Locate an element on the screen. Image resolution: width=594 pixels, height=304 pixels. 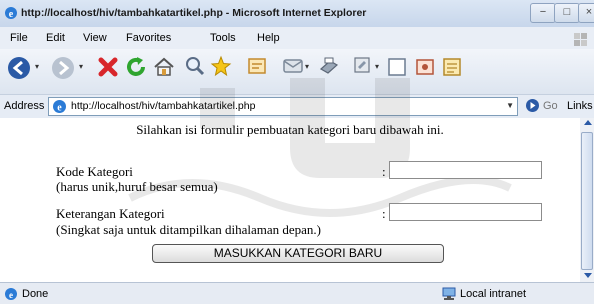
minimize-button: − is located at coordinates (543, 13).